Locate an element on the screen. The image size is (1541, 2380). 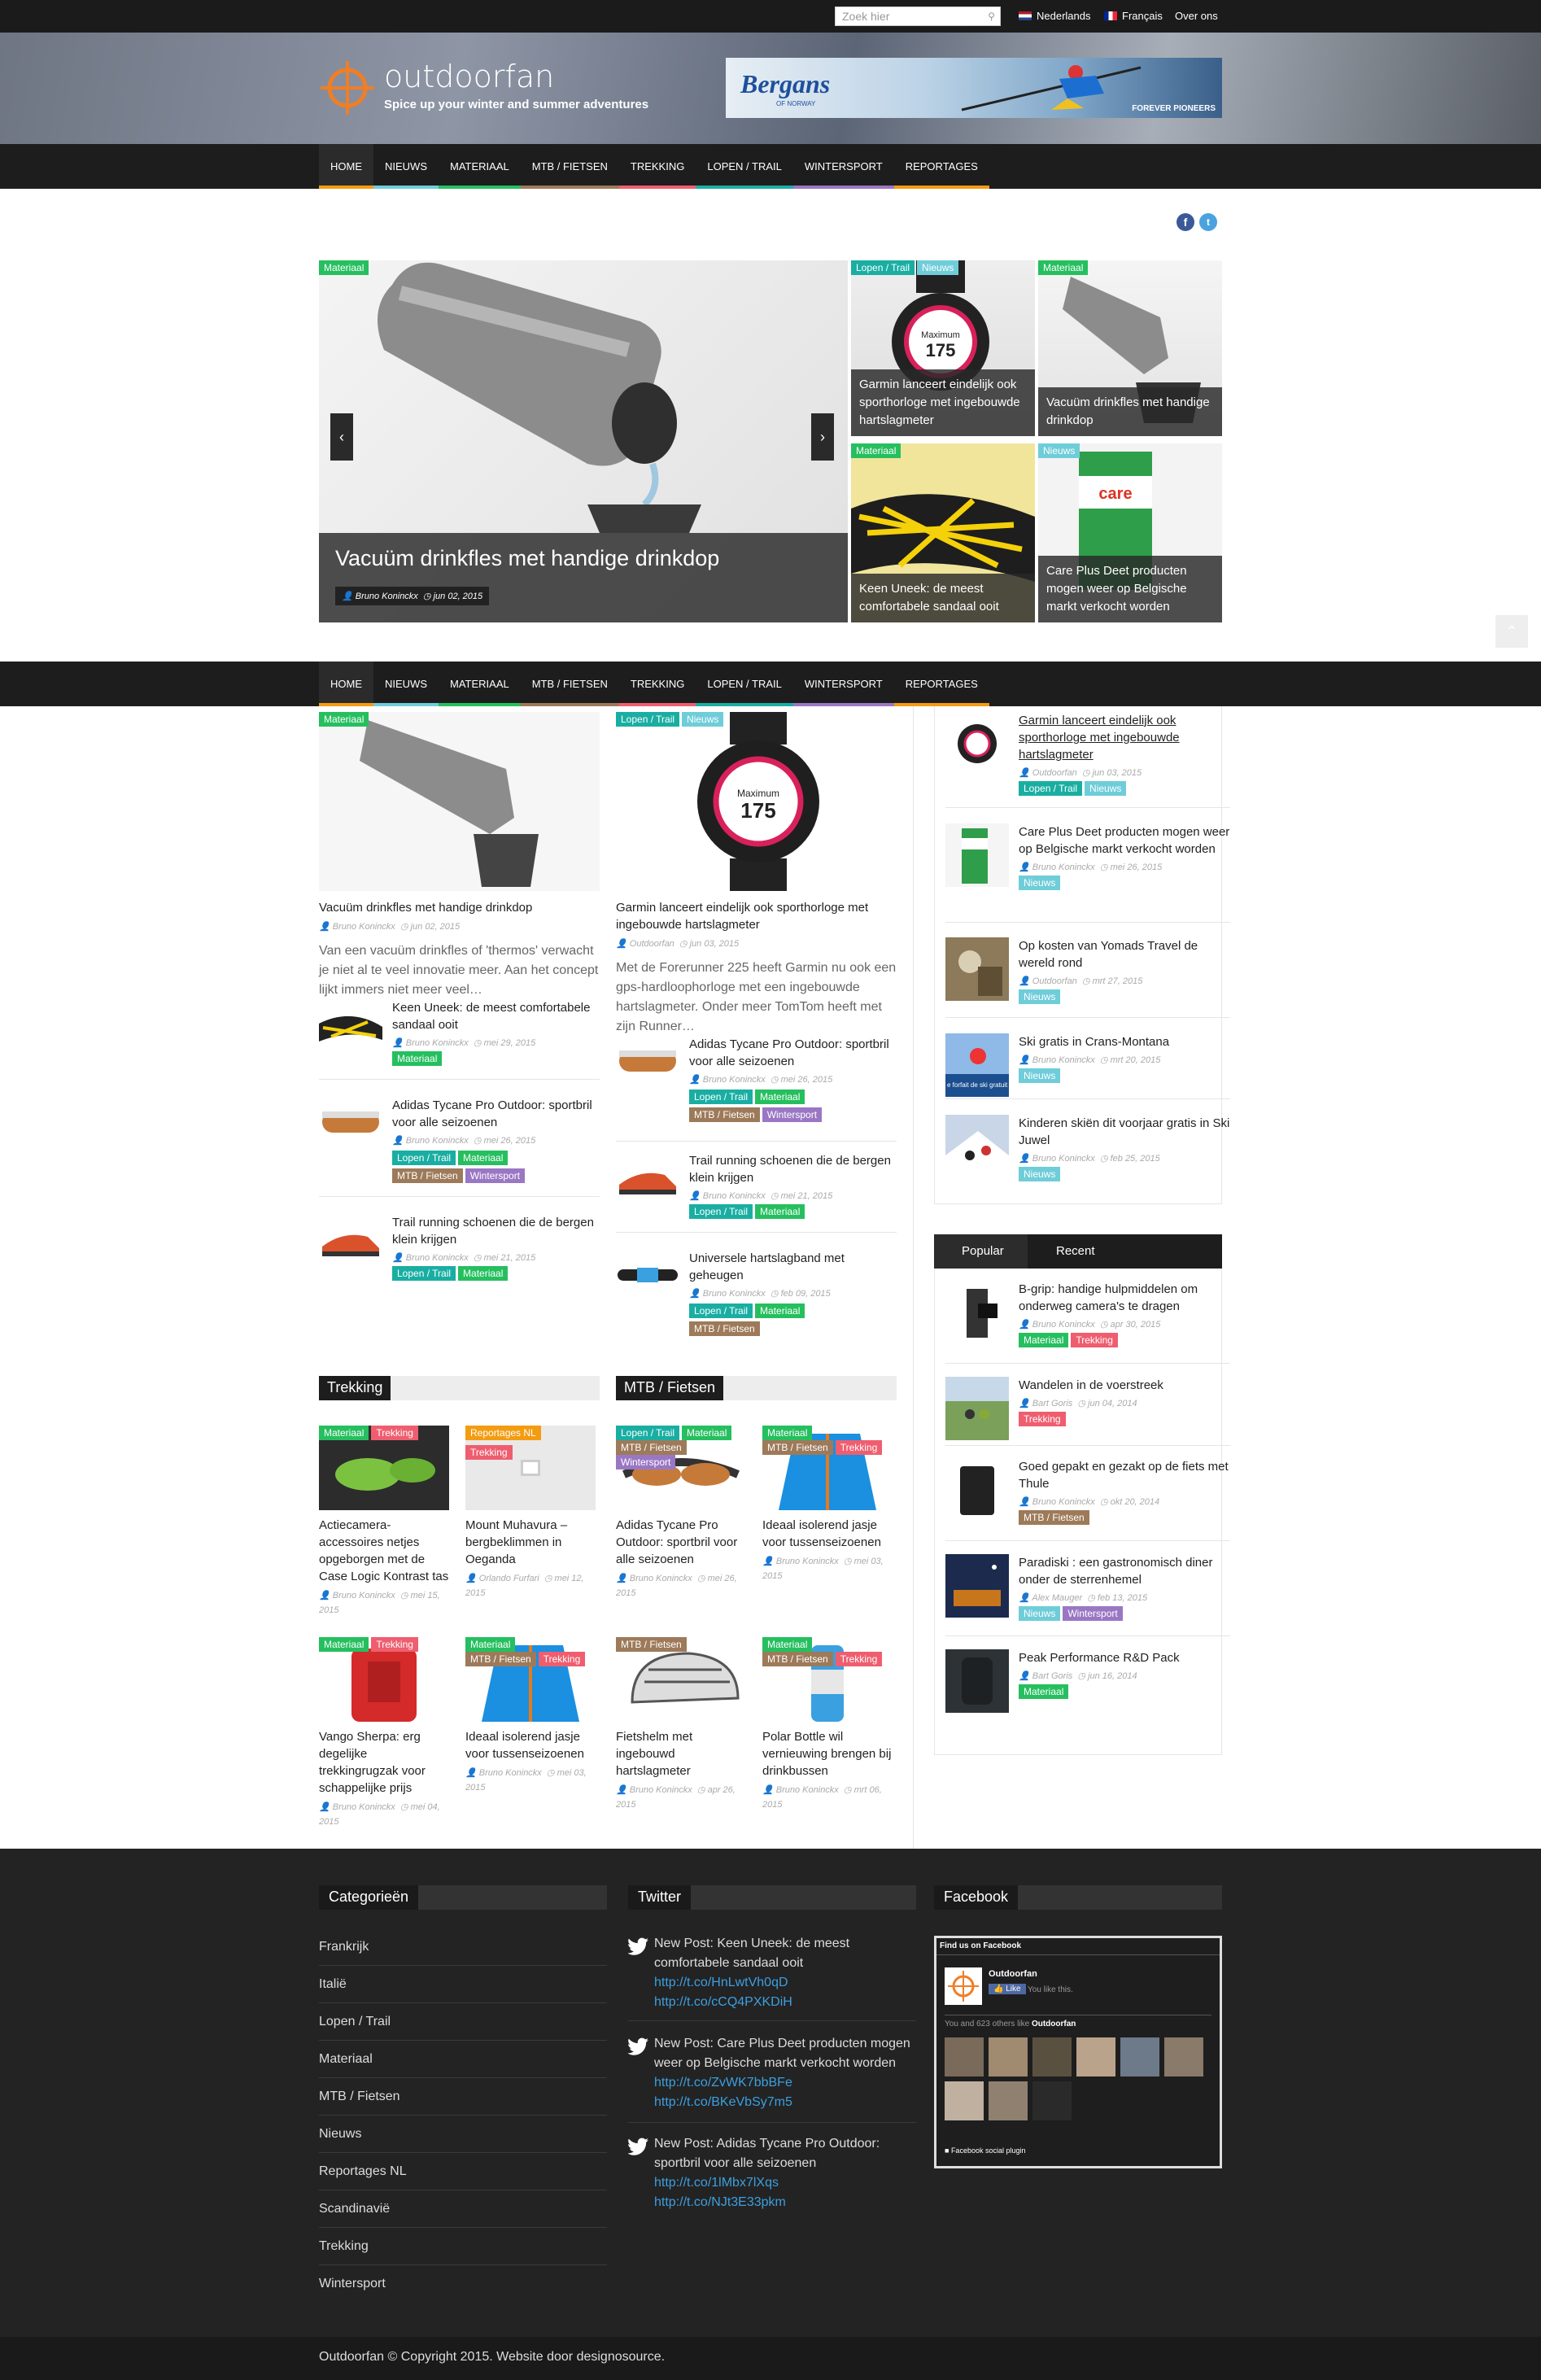
fb-like-button: 👍 Like is located at coordinates (1008, 1989).